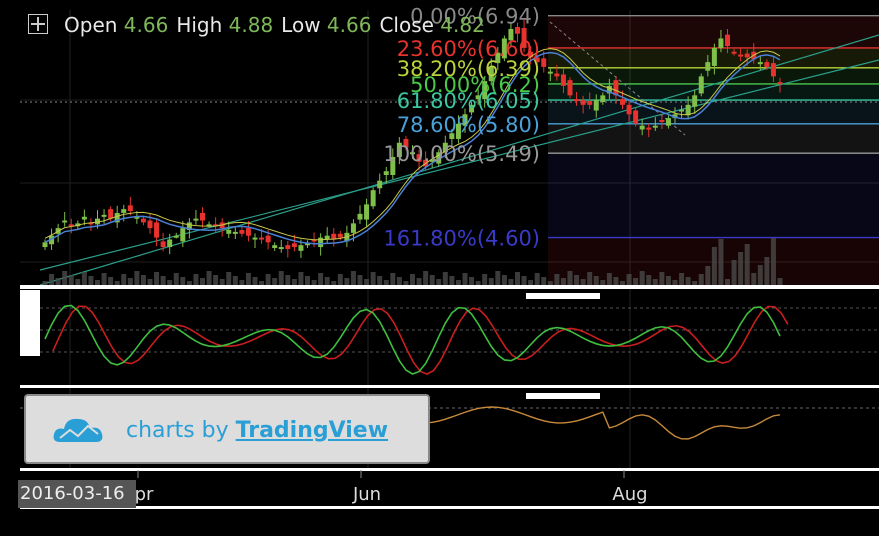 Image resolution: width=879 pixels, height=536 pixels. I want to click on pane-separator, so click(449, 287).